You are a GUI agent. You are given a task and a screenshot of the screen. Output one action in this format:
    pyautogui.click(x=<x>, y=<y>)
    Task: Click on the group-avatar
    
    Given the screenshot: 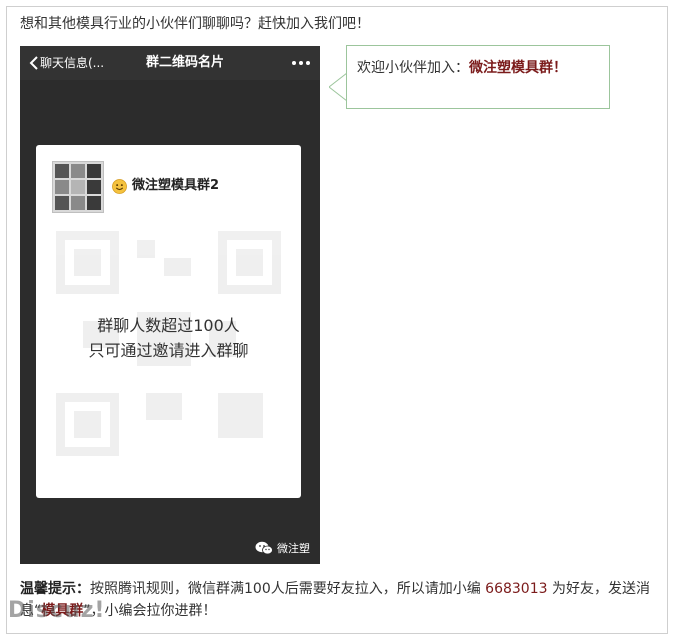 What is the action you would take?
    pyautogui.click(x=78, y=187)
    